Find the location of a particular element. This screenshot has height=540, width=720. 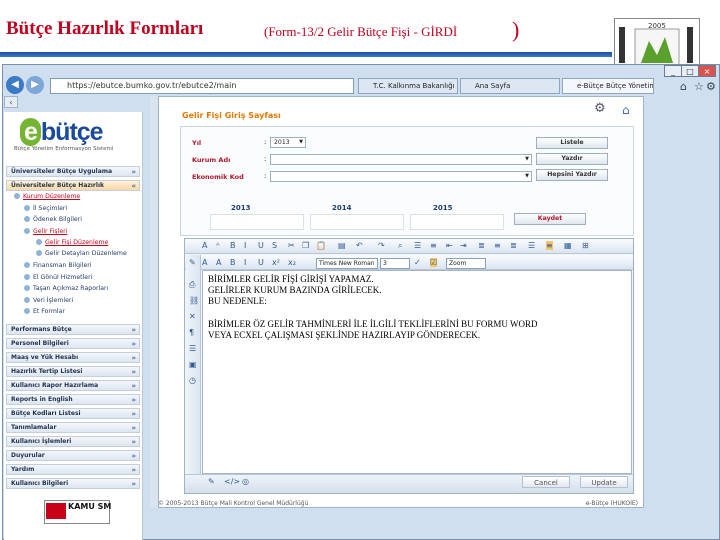

menu-item-gelir-fisi-duzenleme: Gelir Fişi Düzenleme is located at coordinates (72, 242).